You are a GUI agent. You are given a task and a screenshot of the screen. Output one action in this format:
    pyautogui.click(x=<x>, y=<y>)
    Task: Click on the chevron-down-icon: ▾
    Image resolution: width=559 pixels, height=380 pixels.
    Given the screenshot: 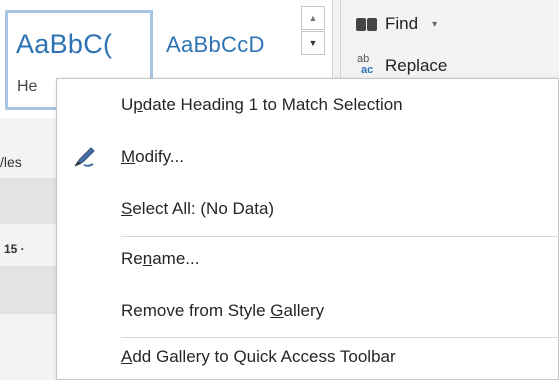 What is the action you would take?
    pyautogui.click(x=435, y=24)
    